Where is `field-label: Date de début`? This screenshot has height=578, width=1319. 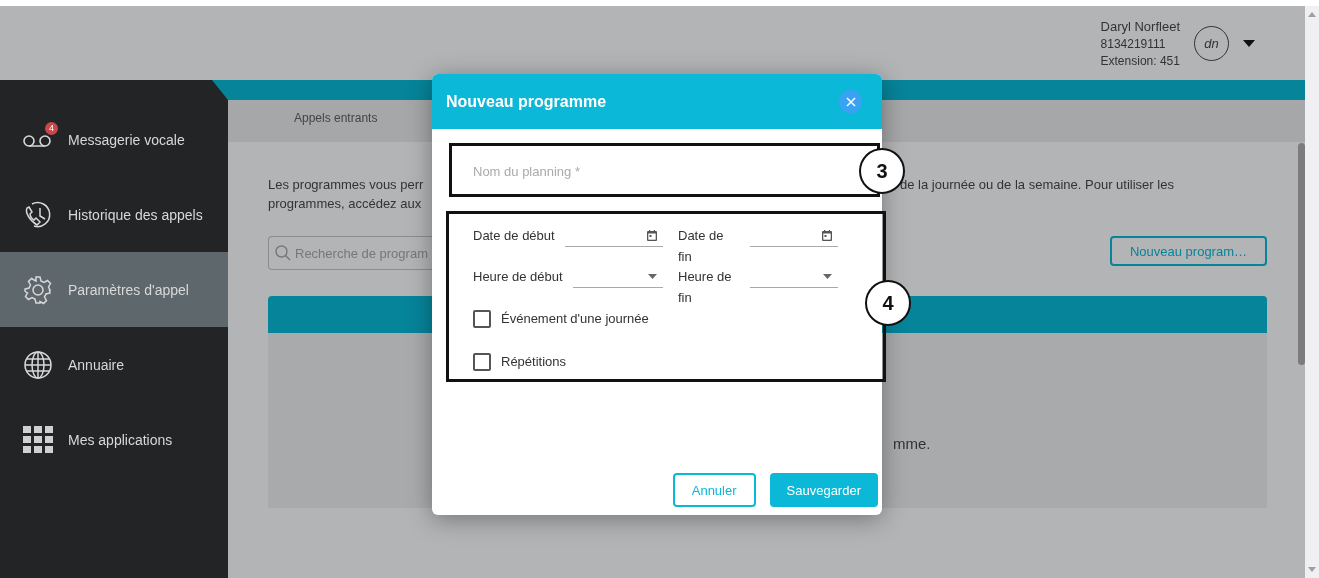 field-label: Date de début is located at coordinates (514, 236).